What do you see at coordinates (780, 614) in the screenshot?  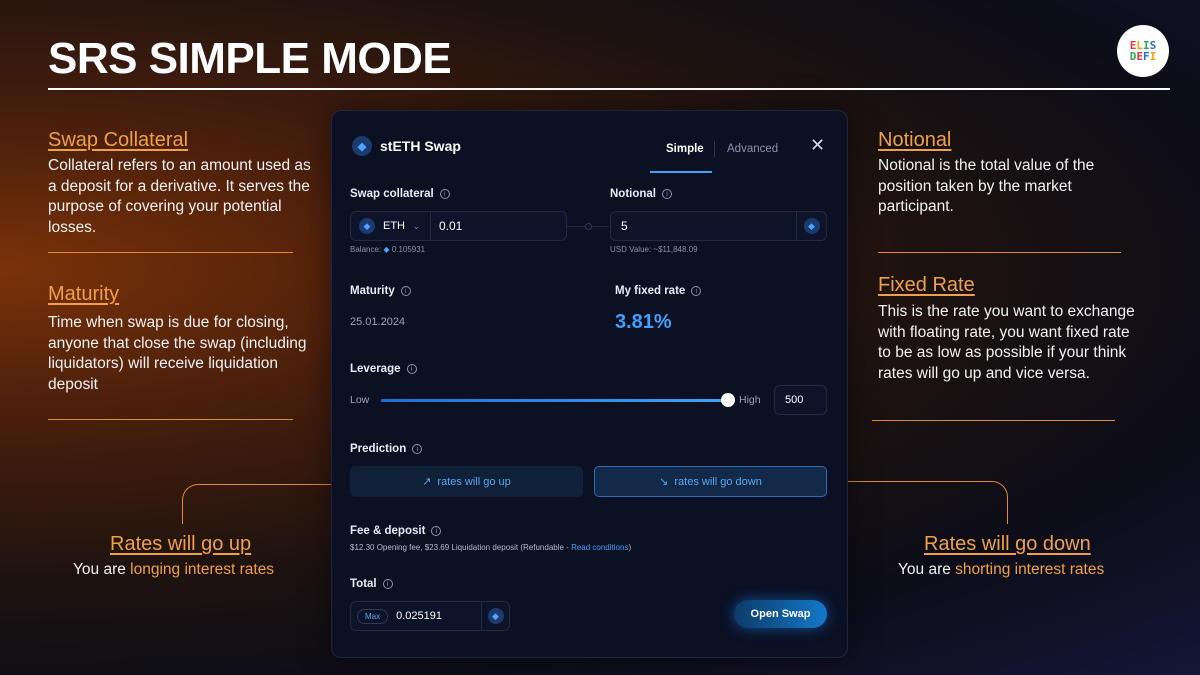 I see `open-swap-button: Open Swap` at bounding box center [780, 614].